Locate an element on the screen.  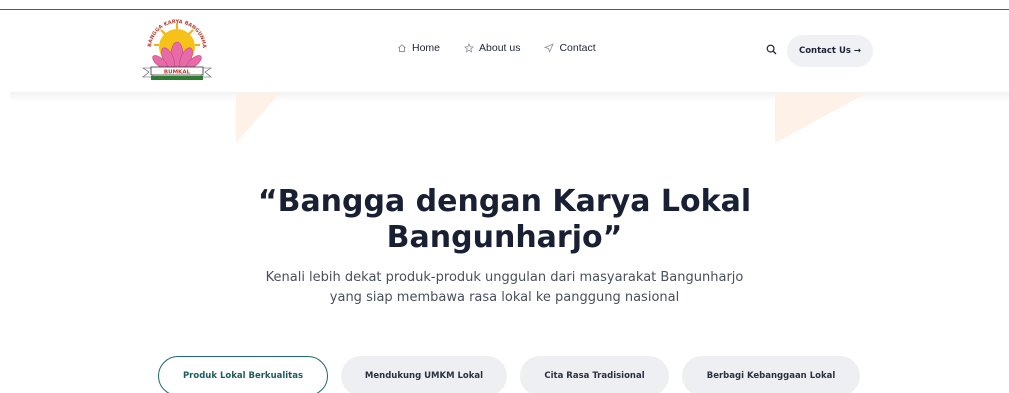
nav-item-contact: Contact is located at coordinates (570, 48).